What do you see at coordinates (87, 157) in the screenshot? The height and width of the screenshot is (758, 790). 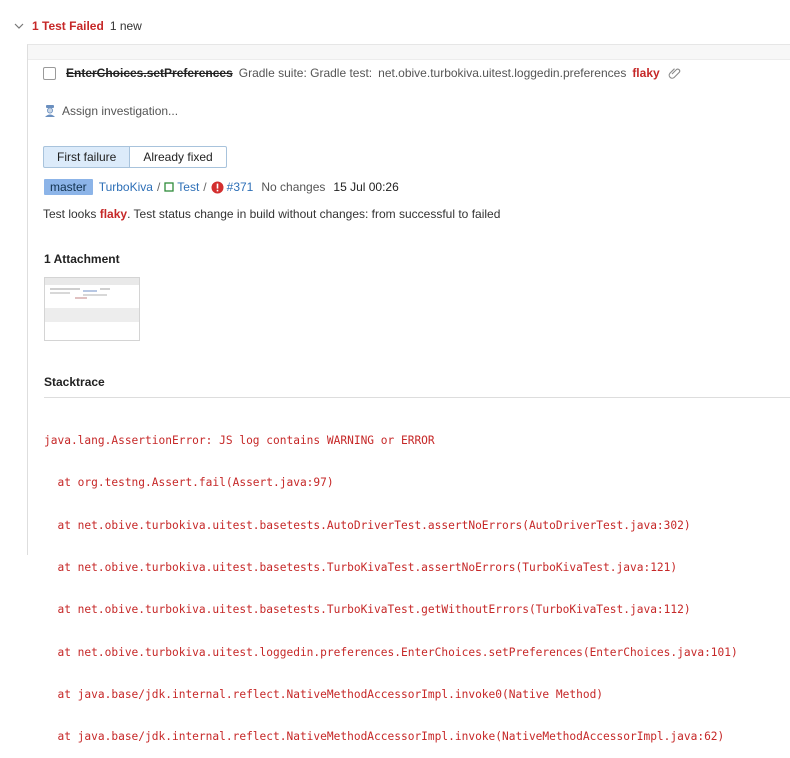 I see `tab-first-failure: First failure` at bounding box center [87, 157].